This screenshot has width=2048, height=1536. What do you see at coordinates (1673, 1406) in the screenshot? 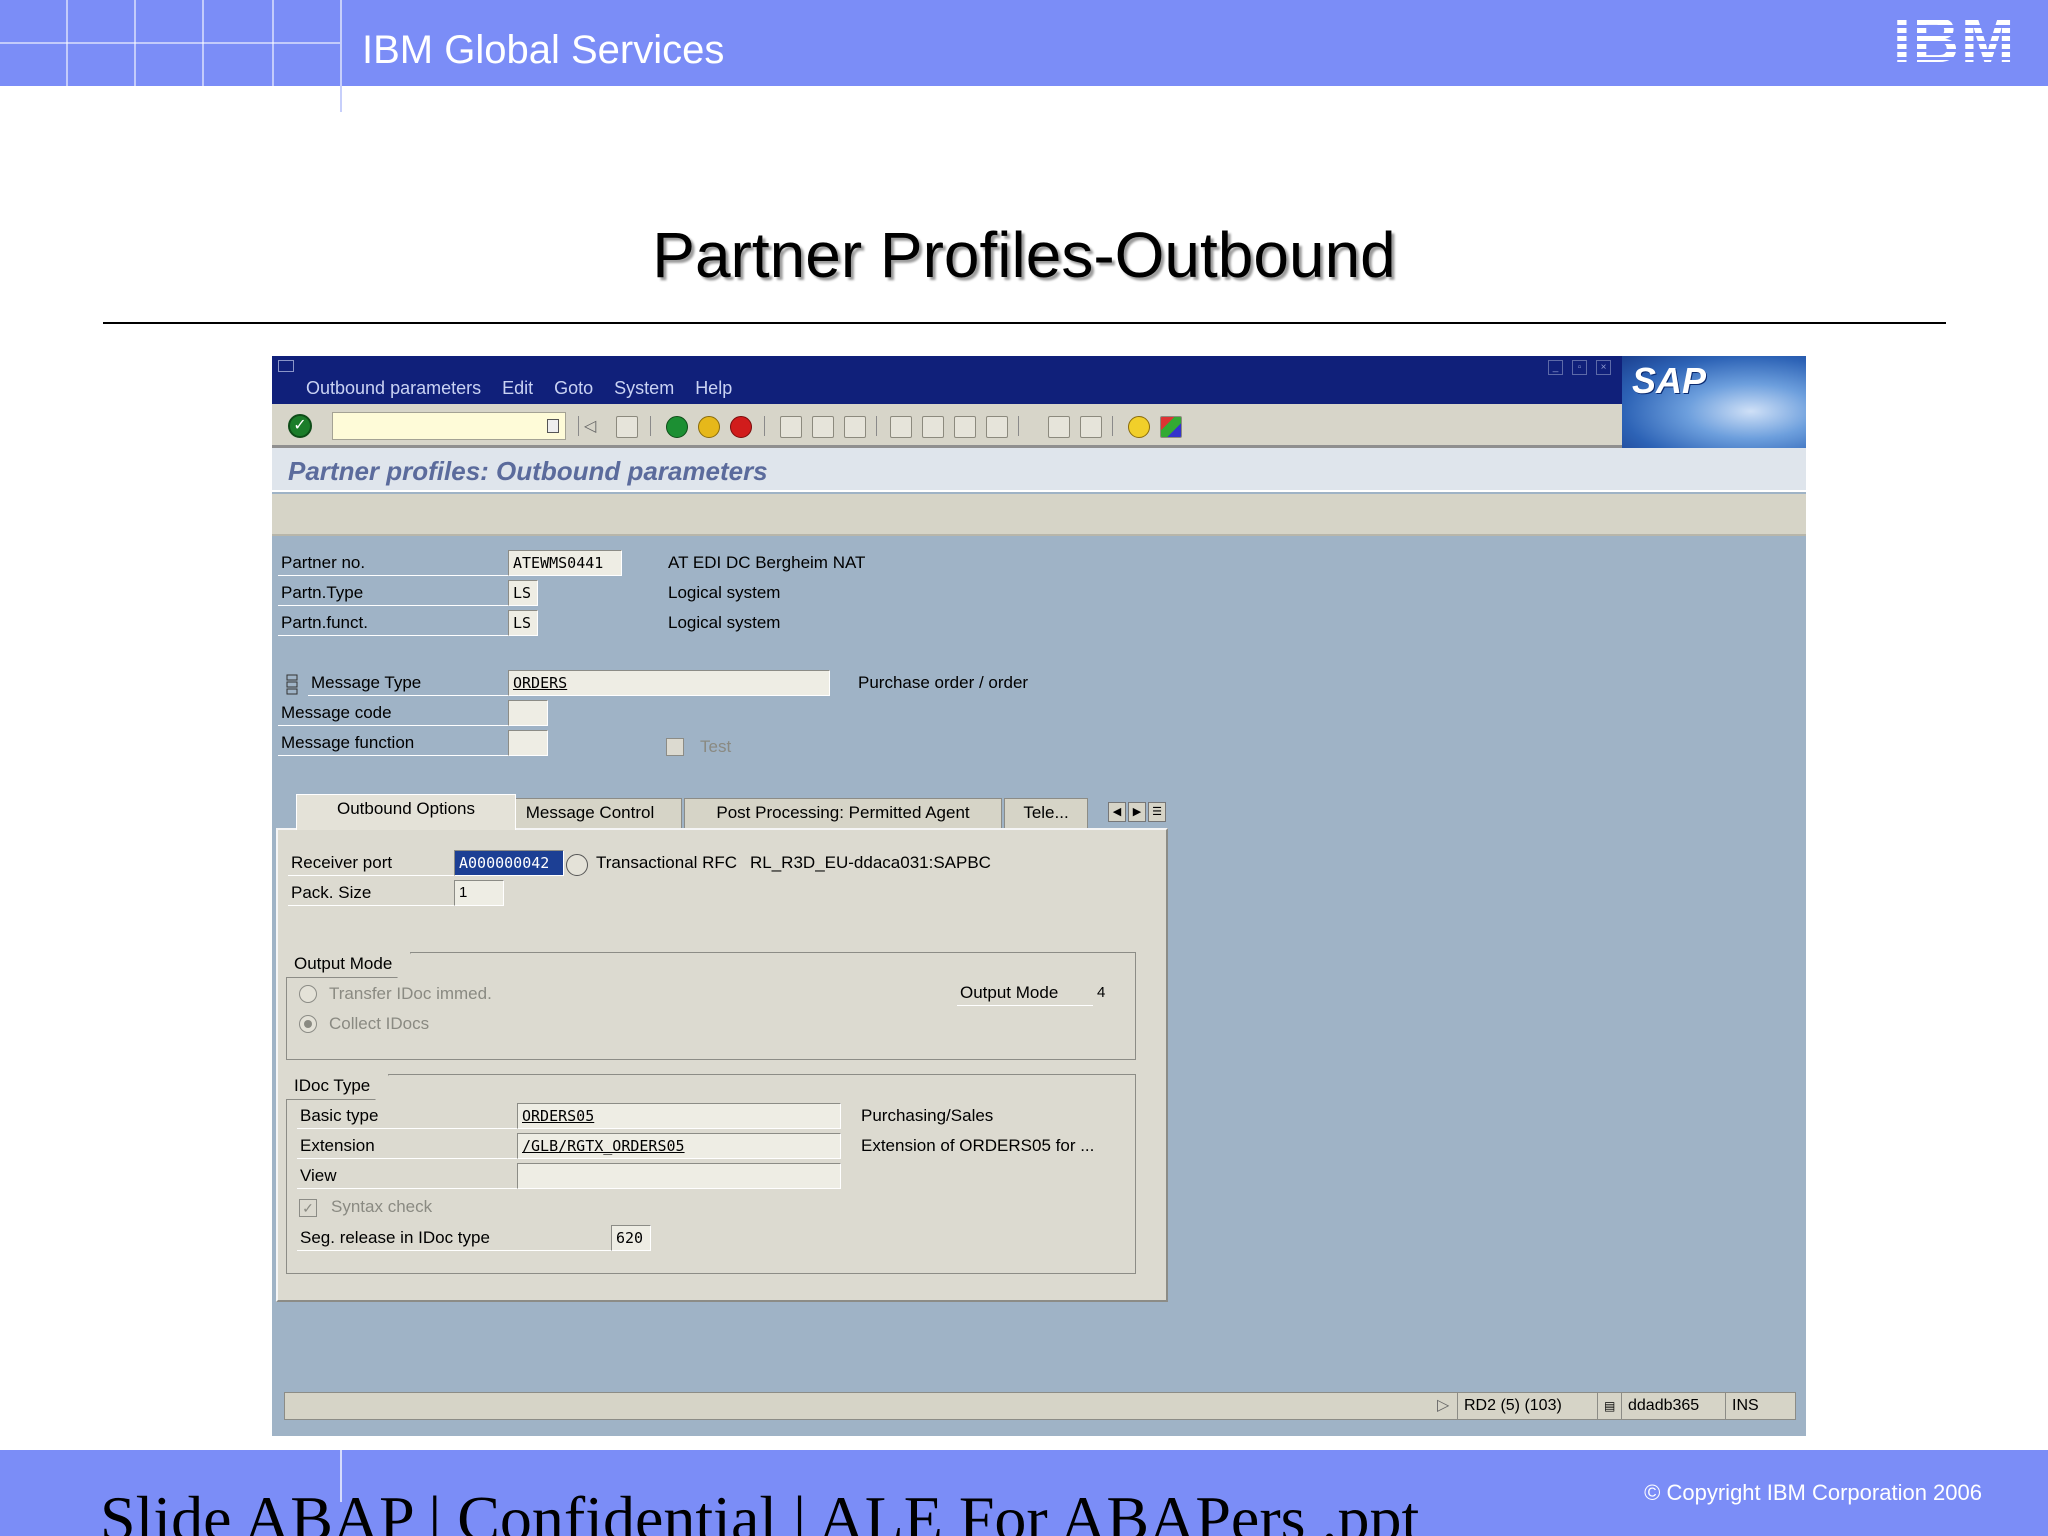
I see `status-server: ddadb365` at bounding box center [1673, 1406].